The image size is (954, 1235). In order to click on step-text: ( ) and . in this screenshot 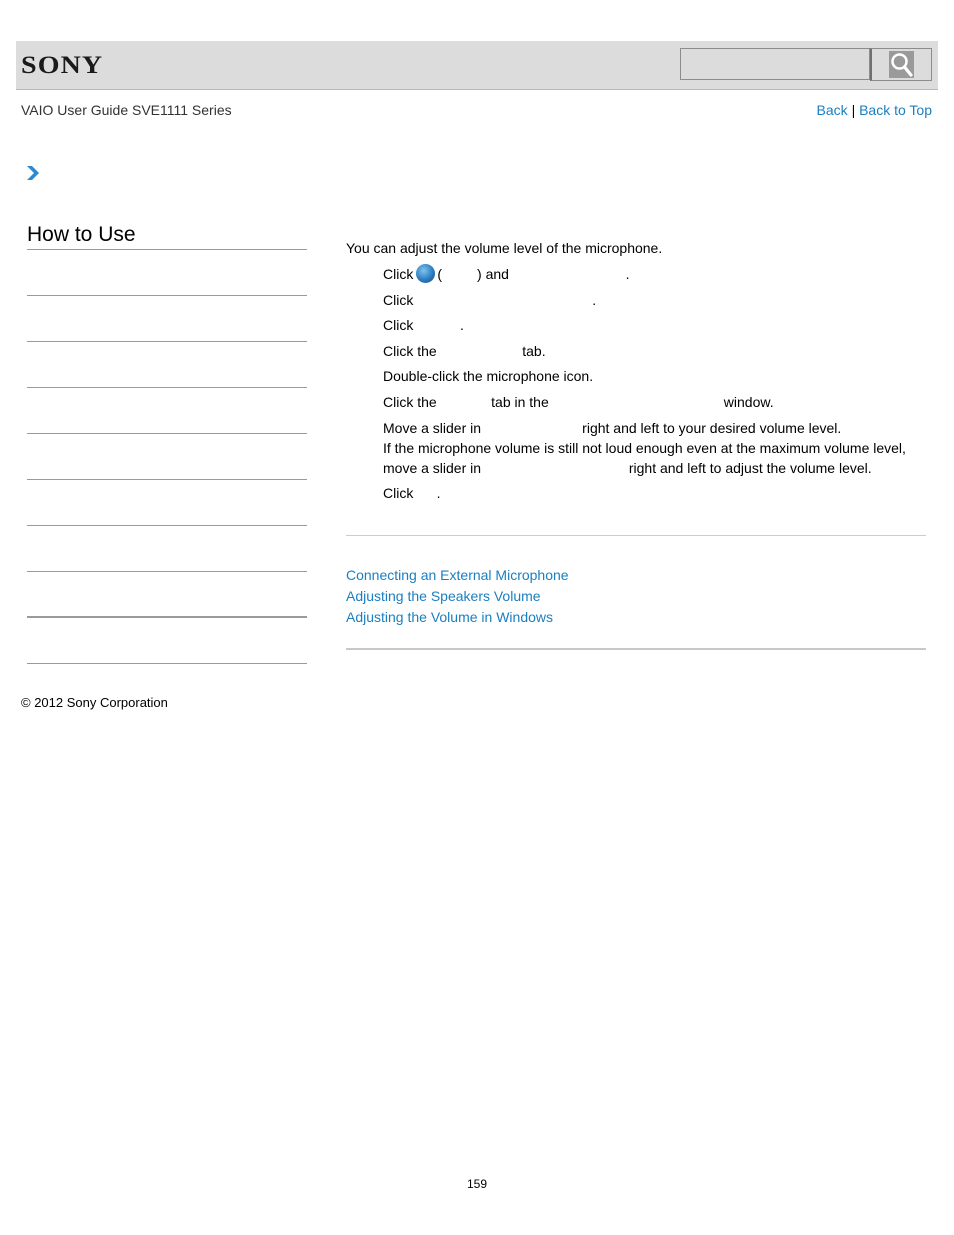, I will do `click(533, 274)`.